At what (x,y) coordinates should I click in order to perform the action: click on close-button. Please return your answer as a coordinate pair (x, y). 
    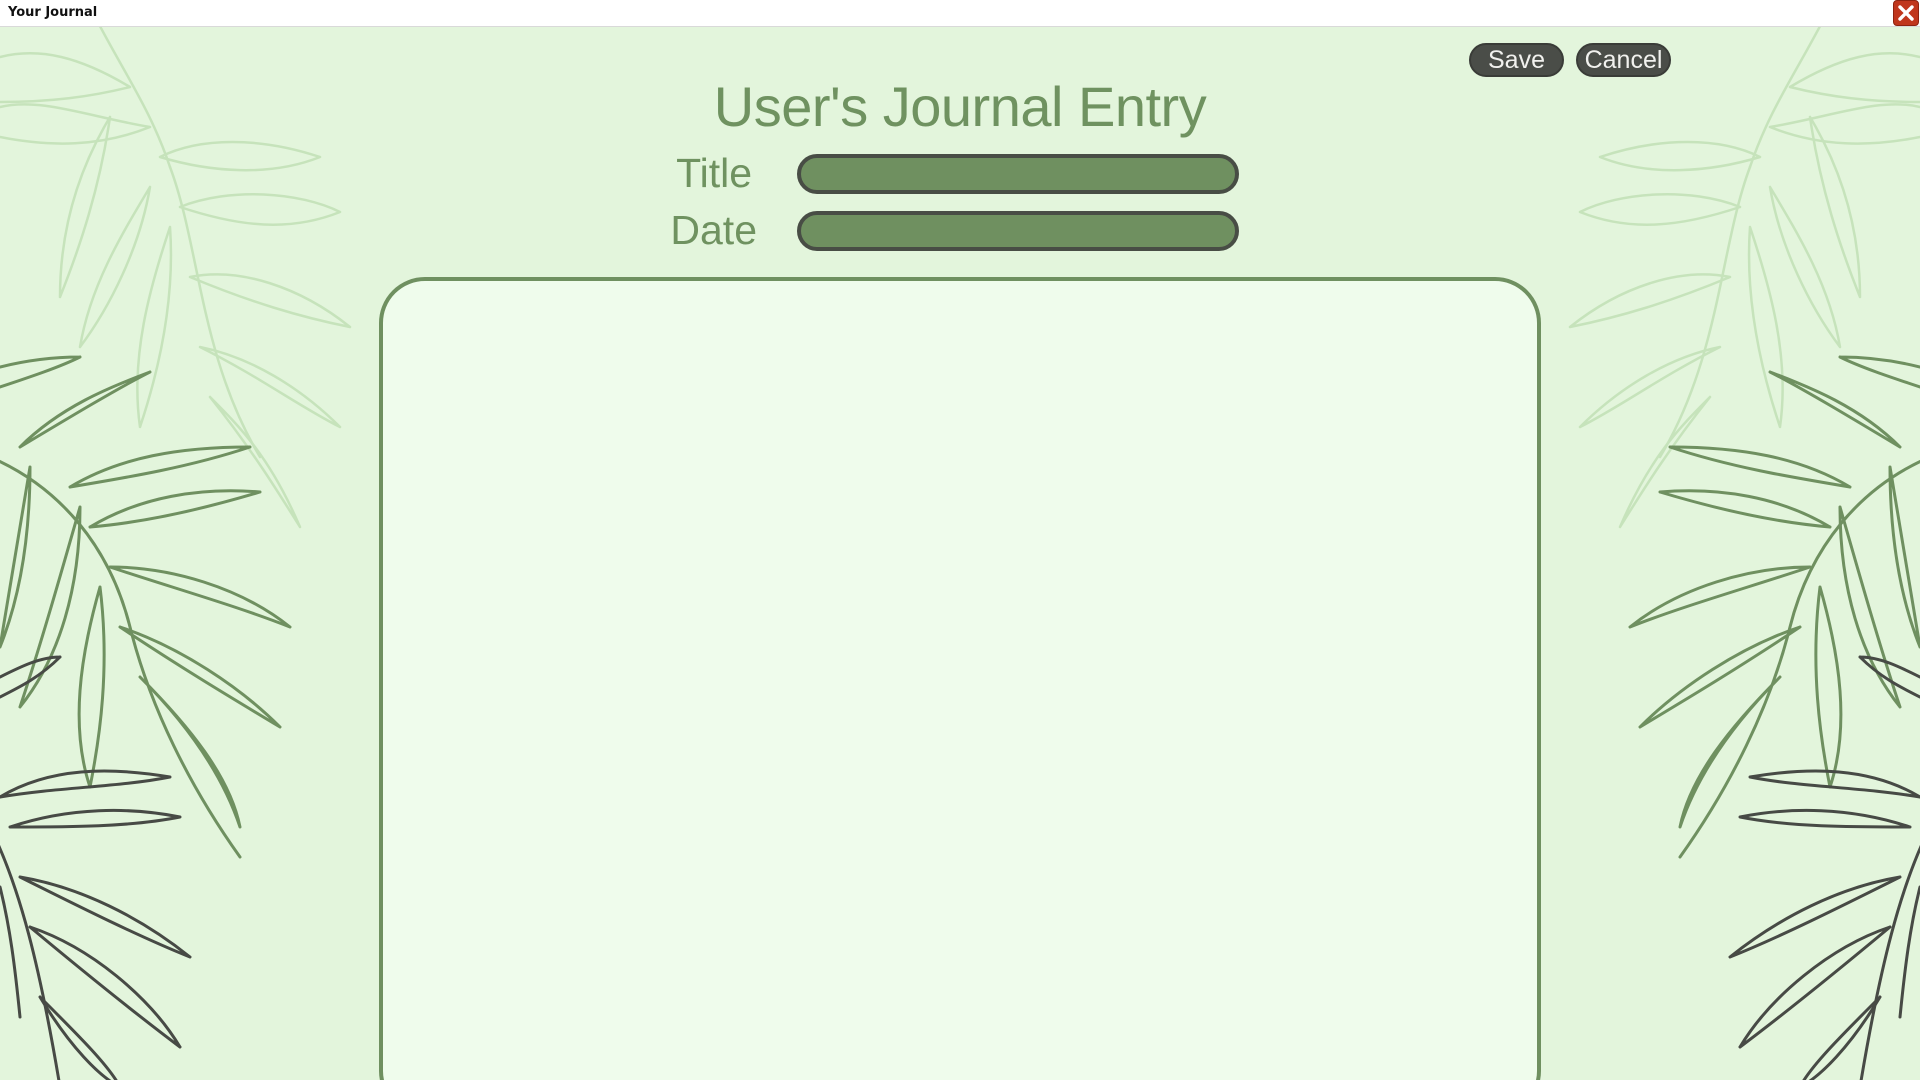
    Looking at the image, I should click on (1906, 13).